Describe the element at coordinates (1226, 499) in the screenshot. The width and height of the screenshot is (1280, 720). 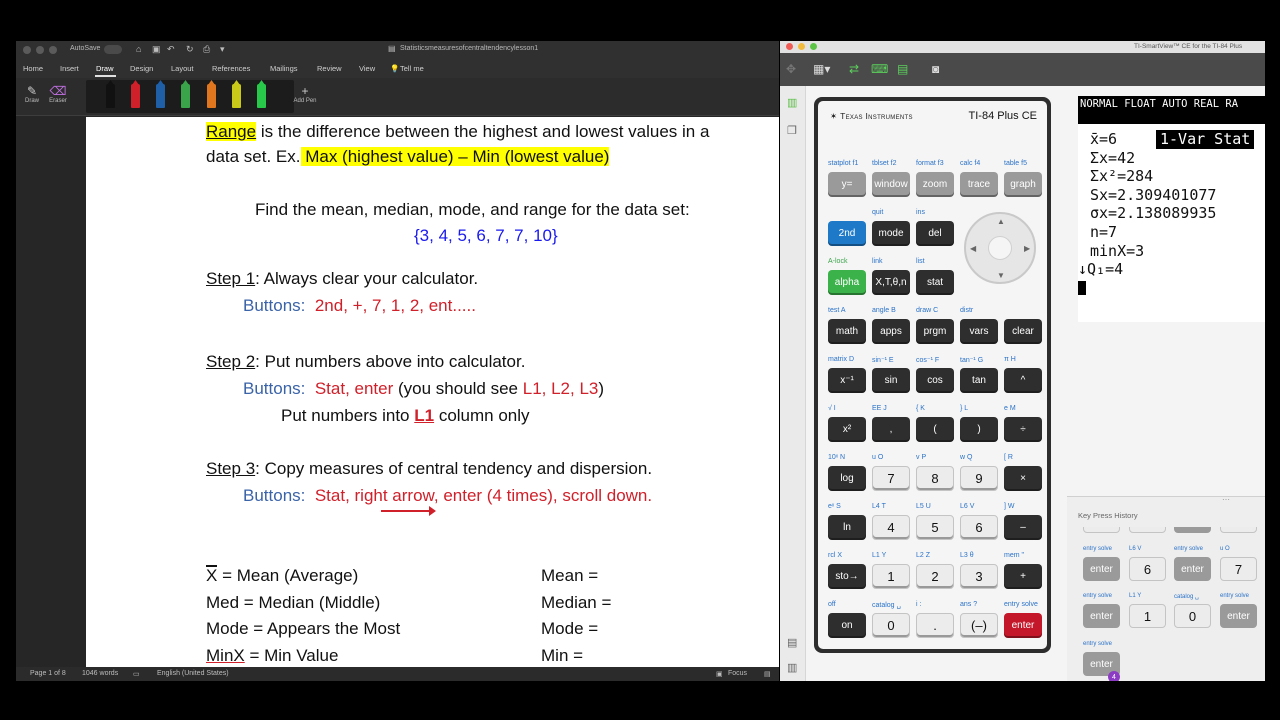
I see `resize-handle-icon: ⋯` at that location.